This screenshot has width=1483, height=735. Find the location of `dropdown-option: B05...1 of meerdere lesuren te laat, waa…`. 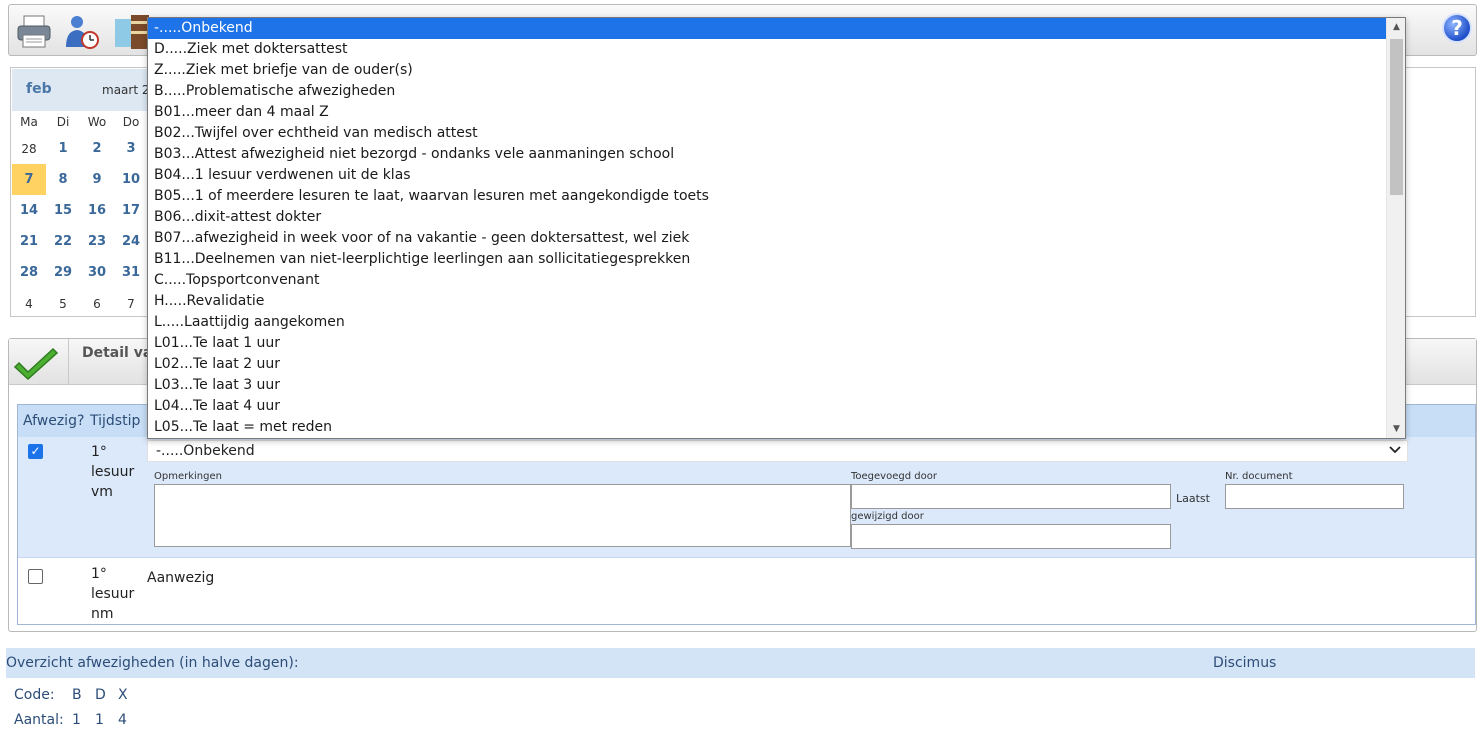

dropdown-option: B05...1 of meerdere lesuren te laat, waa… is located at coordinates (767, 196).